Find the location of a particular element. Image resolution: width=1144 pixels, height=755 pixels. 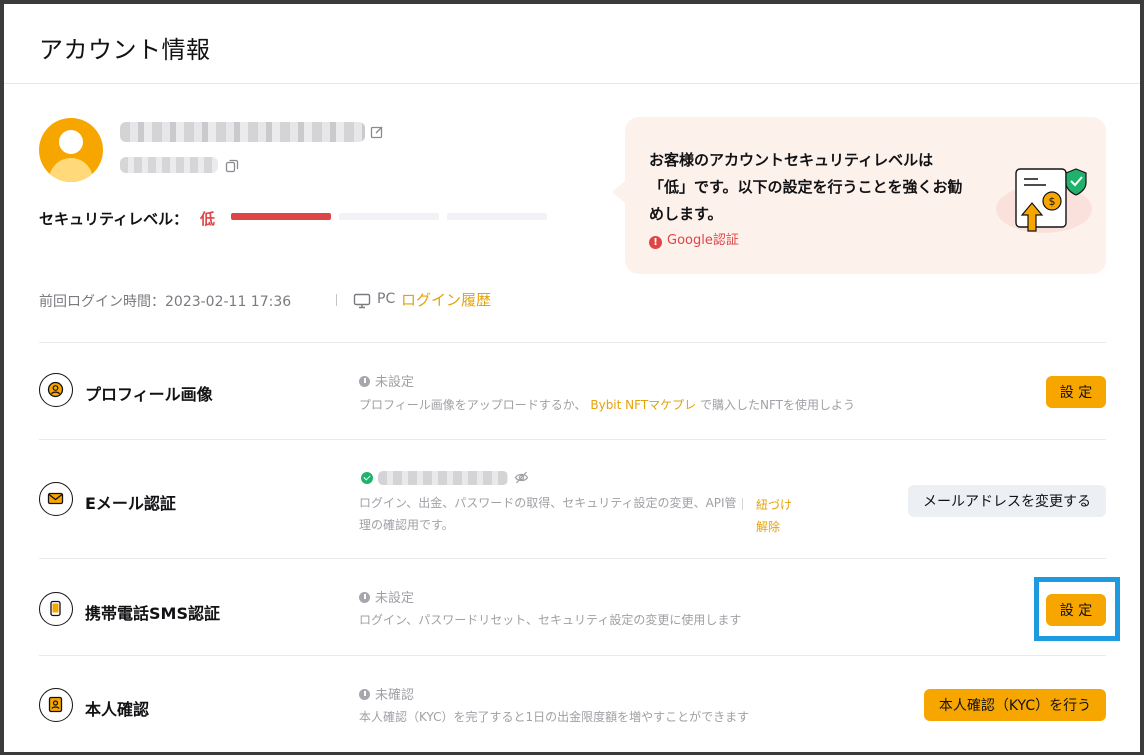

page-header: アカウント情報 is located at coordinates (572, 44).